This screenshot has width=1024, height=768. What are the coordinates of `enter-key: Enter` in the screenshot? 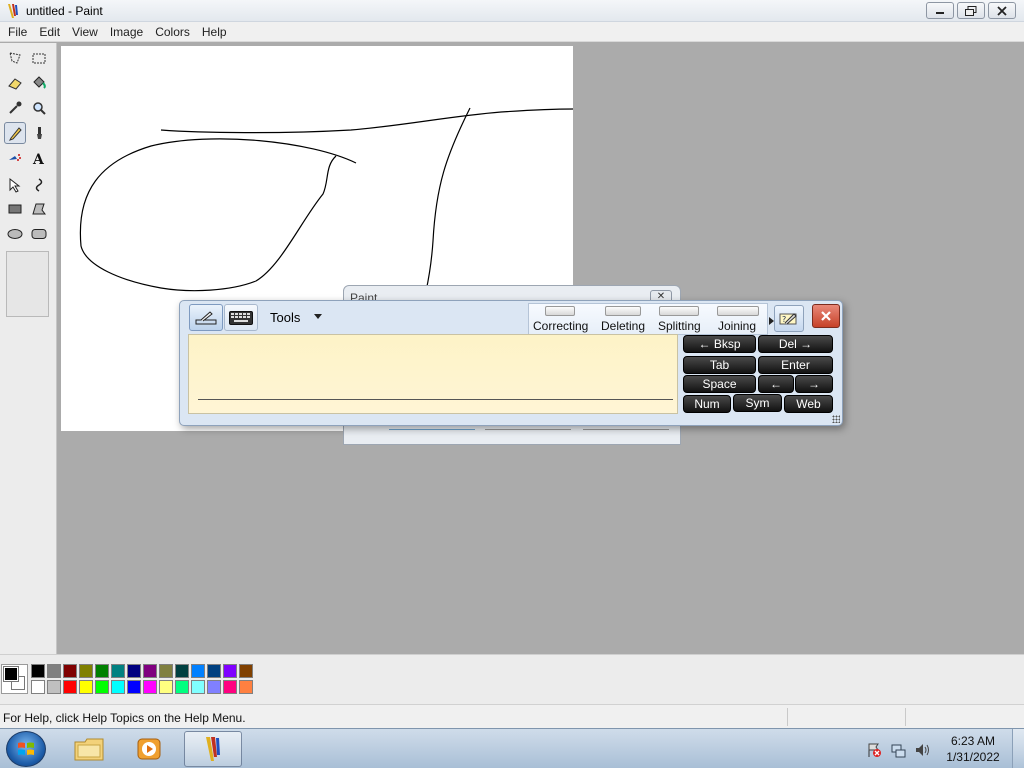 It's located at (795, 365).